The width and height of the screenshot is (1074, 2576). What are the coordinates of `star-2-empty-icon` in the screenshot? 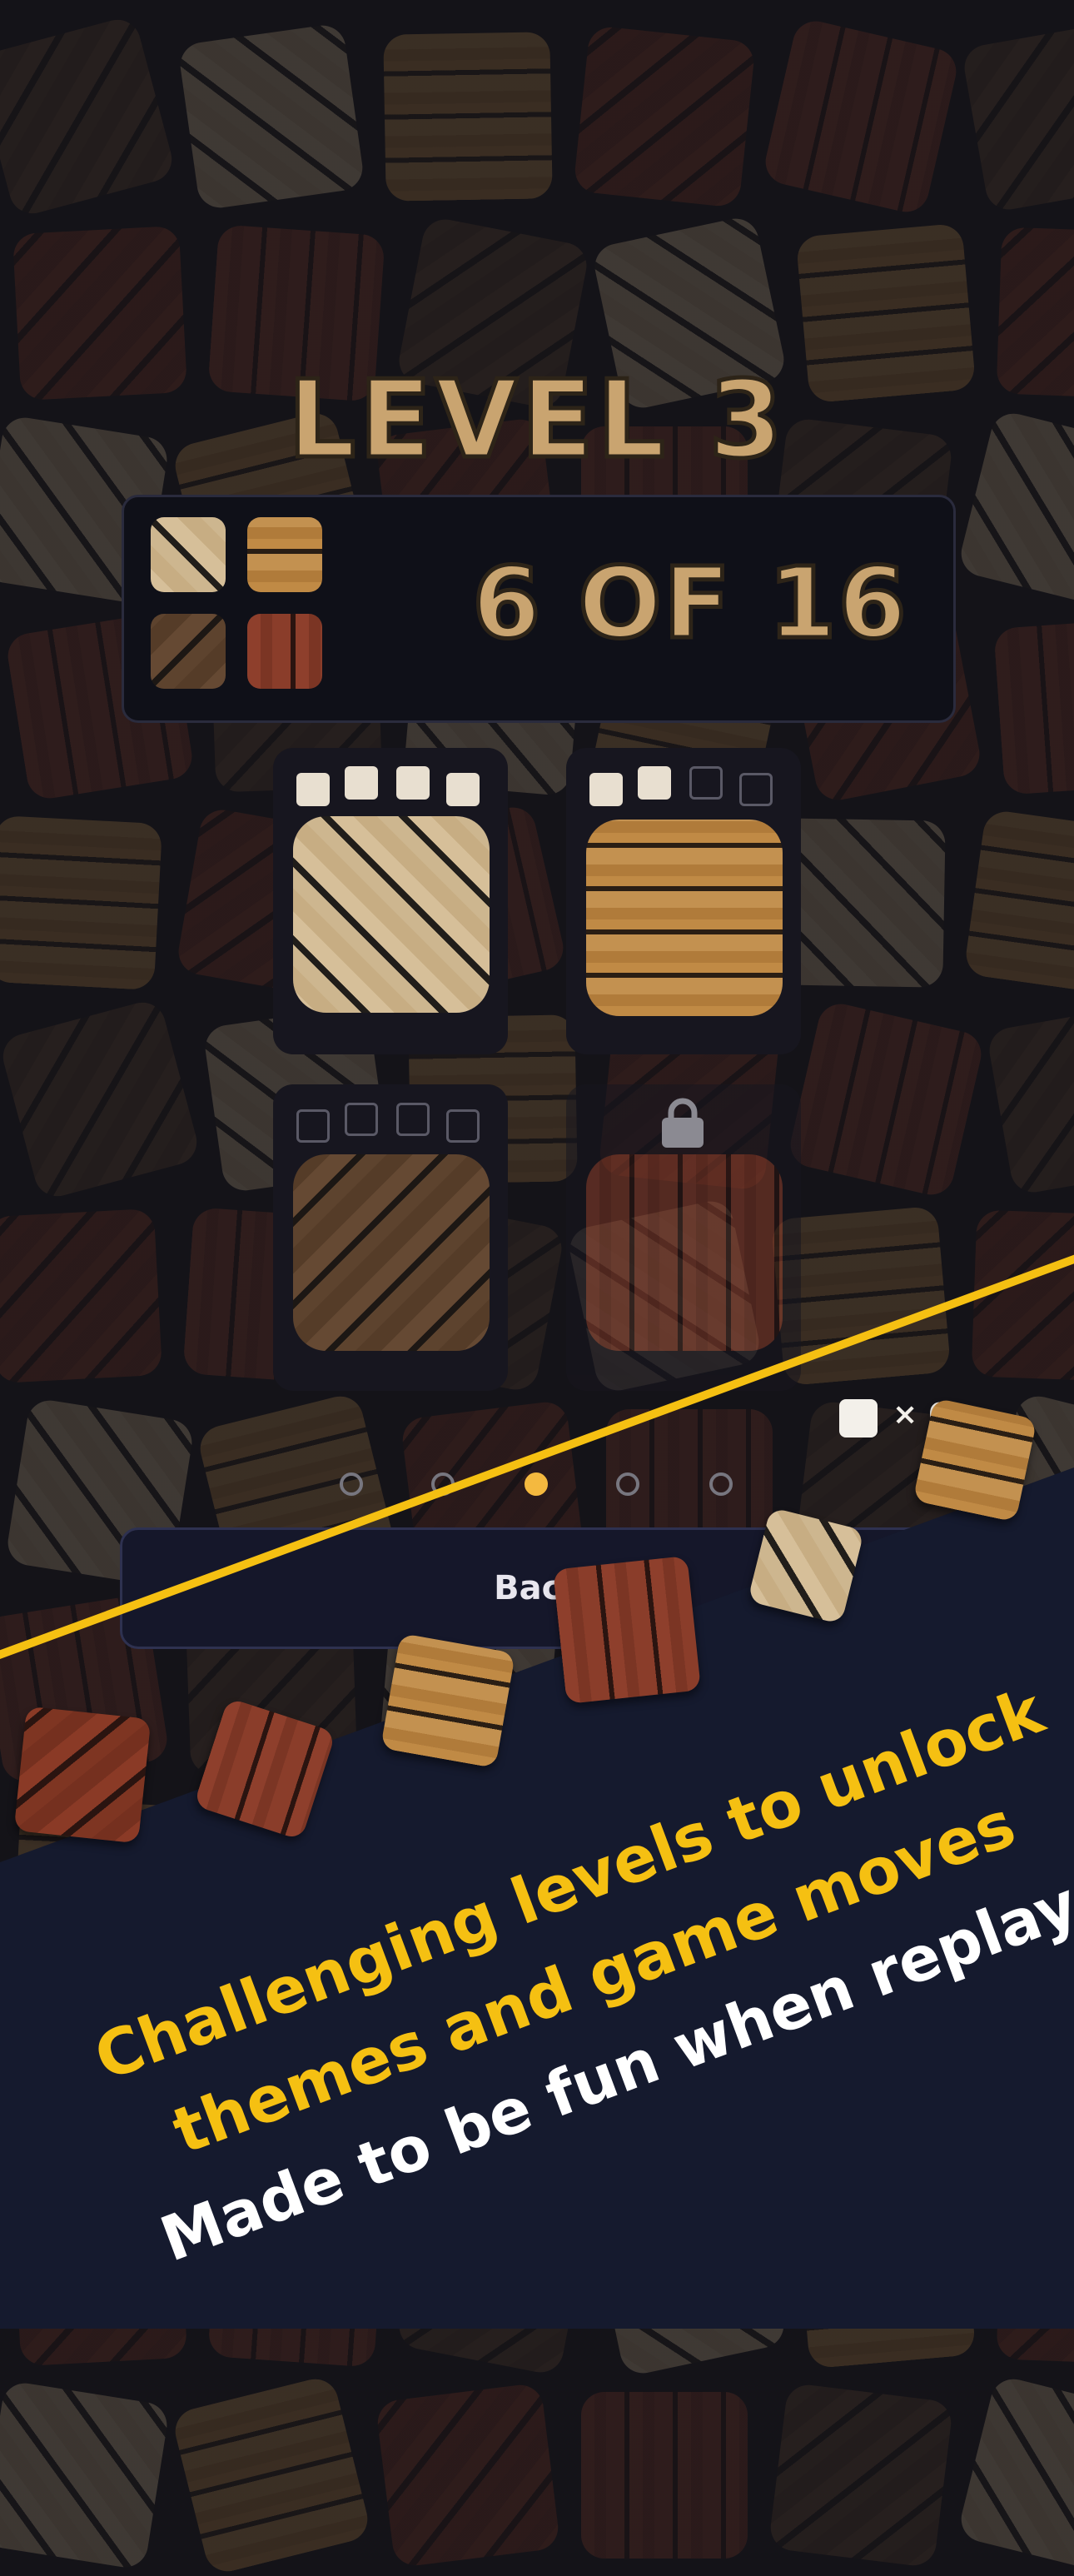 It's located at (361, 1119).